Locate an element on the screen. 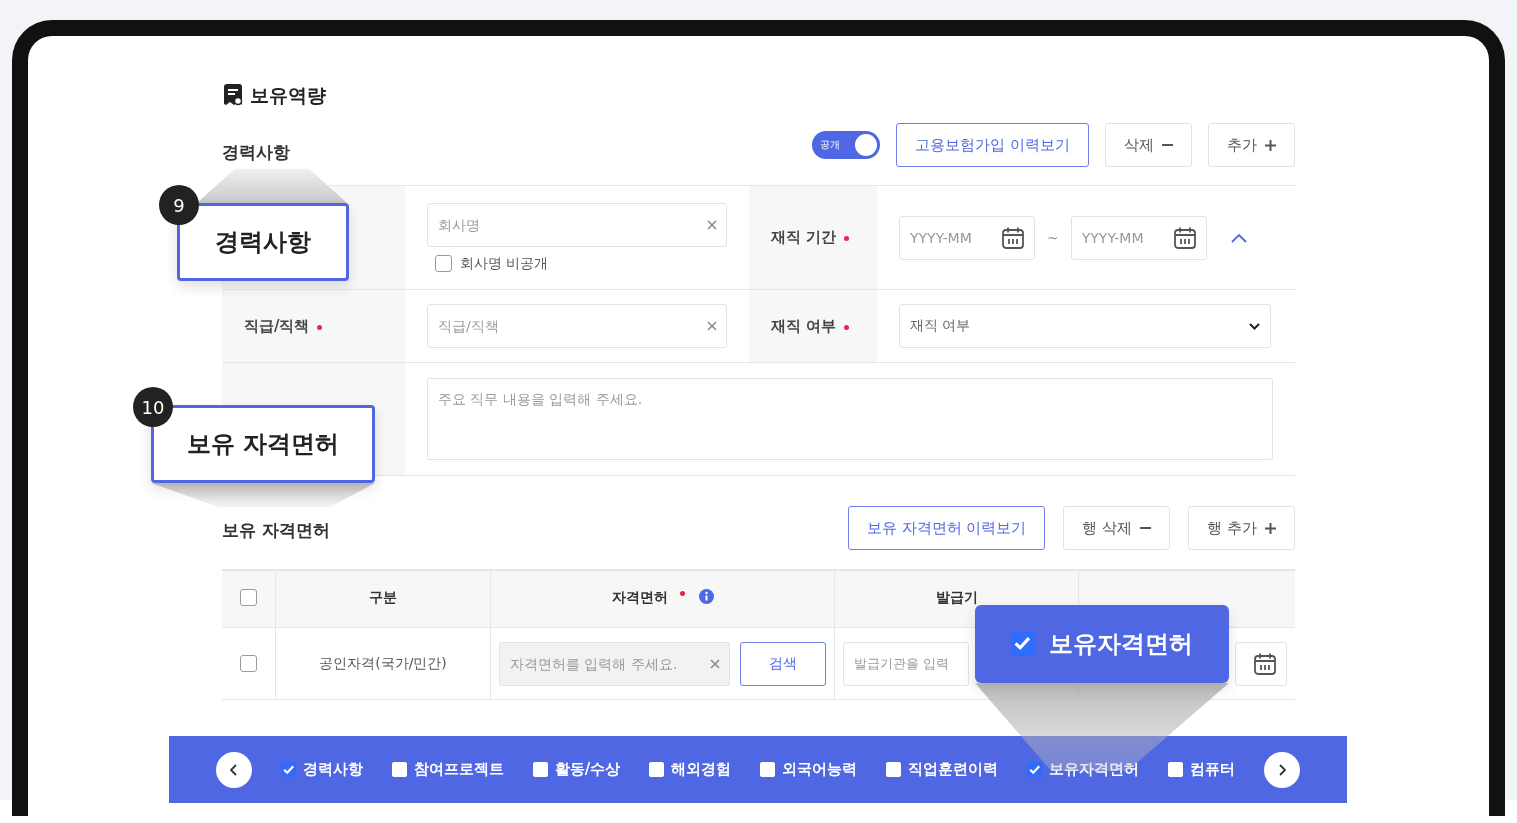 The height and width of the screenshot is (823, 1517). info-icon is located at coordinates (706, 596).